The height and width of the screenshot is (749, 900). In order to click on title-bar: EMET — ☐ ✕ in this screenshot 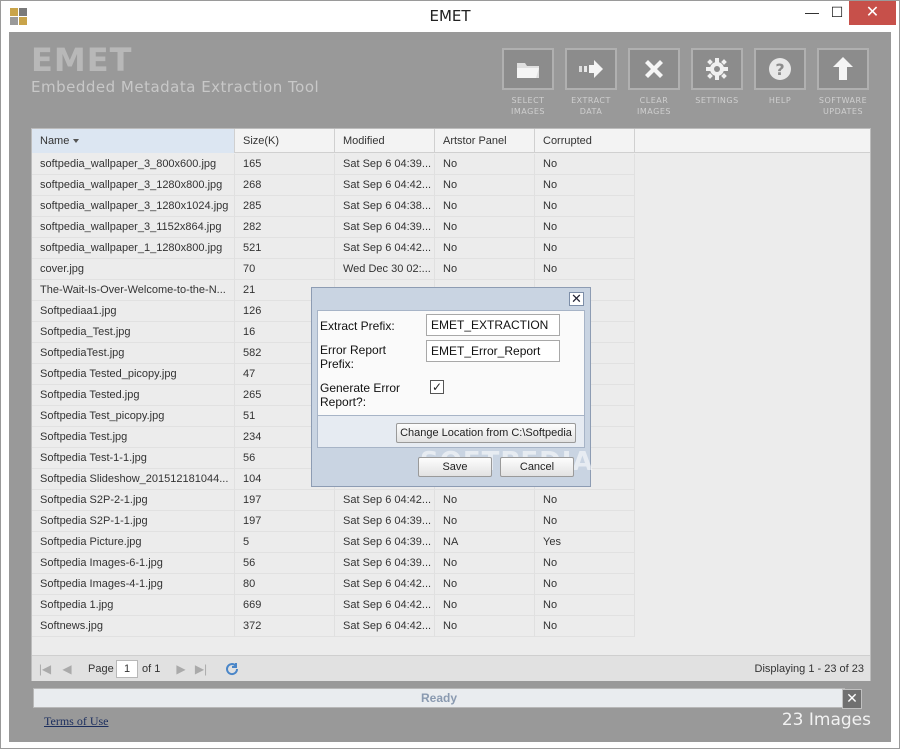, I will do `click(450, 16)`.